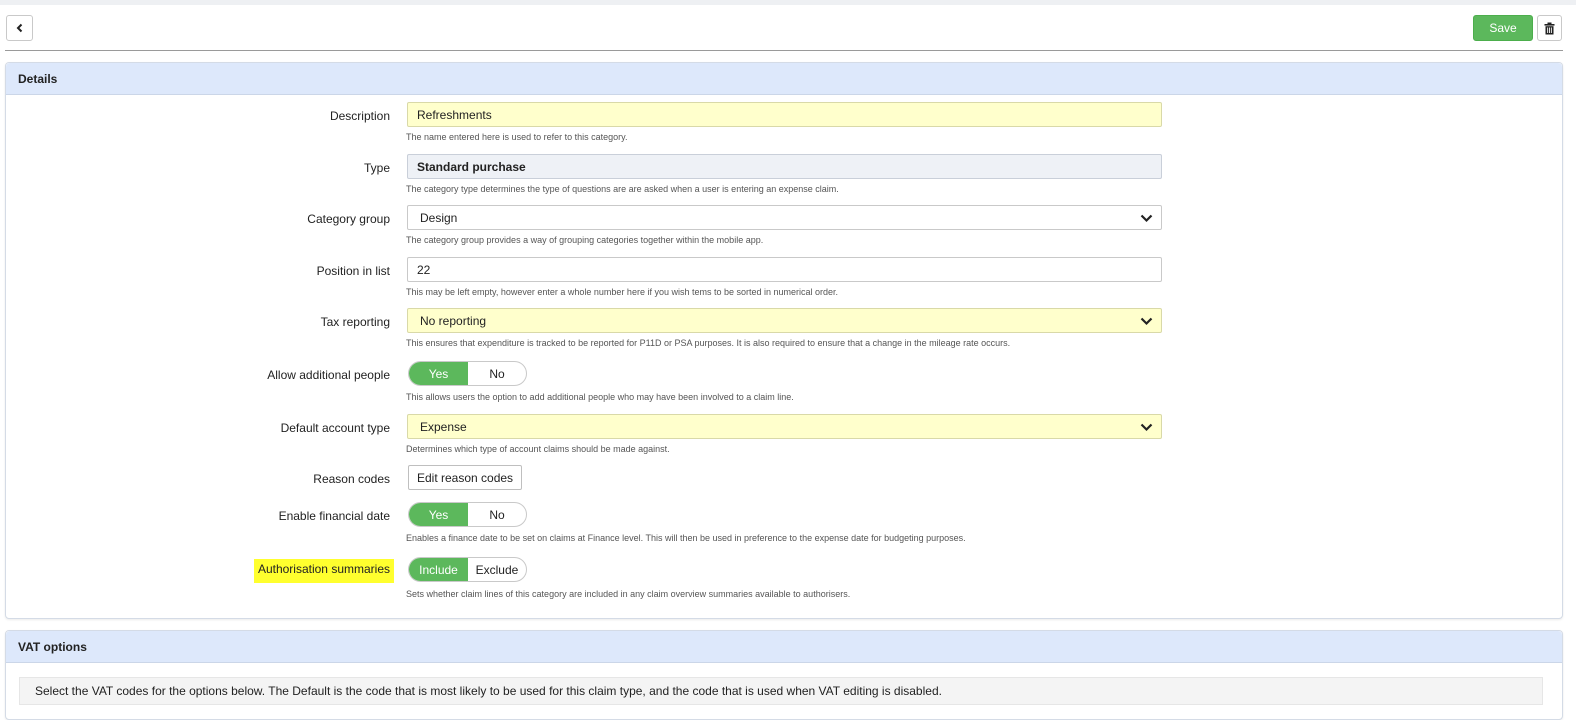  What do you see at coordinates (784, 320) in the screenshot?
I see `tax-reporting-select: No reporting` at bounding box center [784, 320].